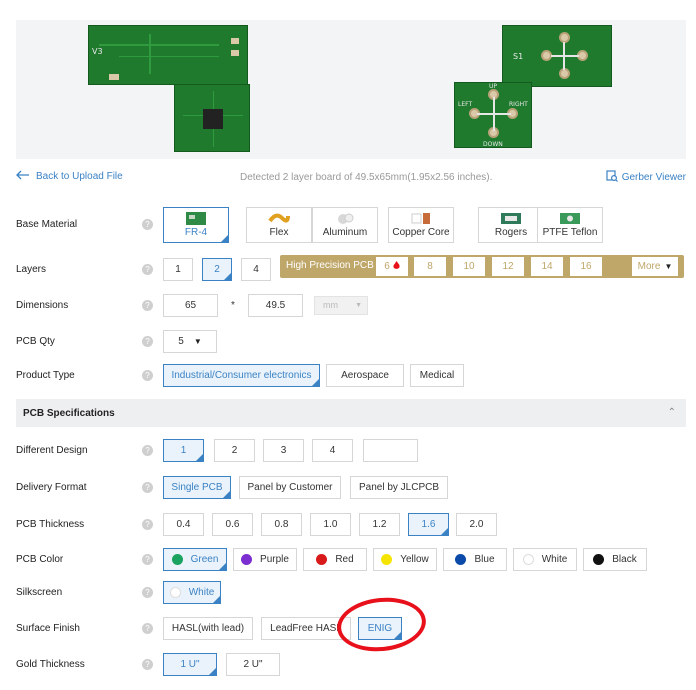 The width and height of the screenshot is (696, 690). What do you see at coordinates (493, 86) in the screenshot?
I see `pcb-label-up: UP` at bounding box center [493, 86].